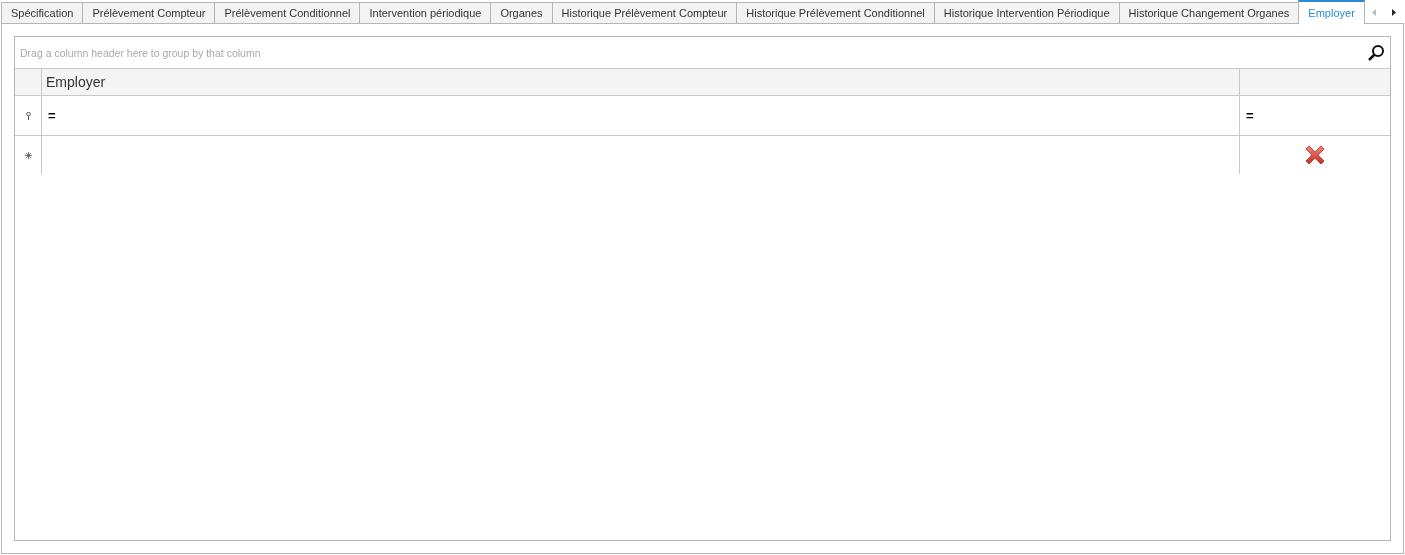 Image resolution: width=1405 pixels, height=555 pixels. What do you see at coordinates (1209, 13) in the screenshot?
I see `tab: Historique Changement Organes` at bounding box center [1209, 13].